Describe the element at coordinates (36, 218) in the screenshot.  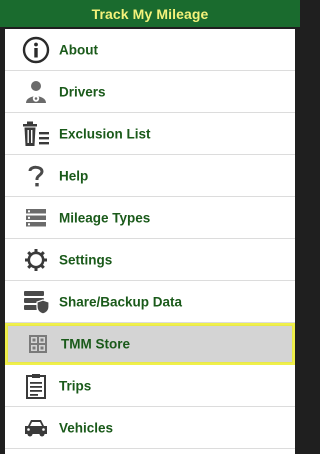
I see `list-icon` at that location.